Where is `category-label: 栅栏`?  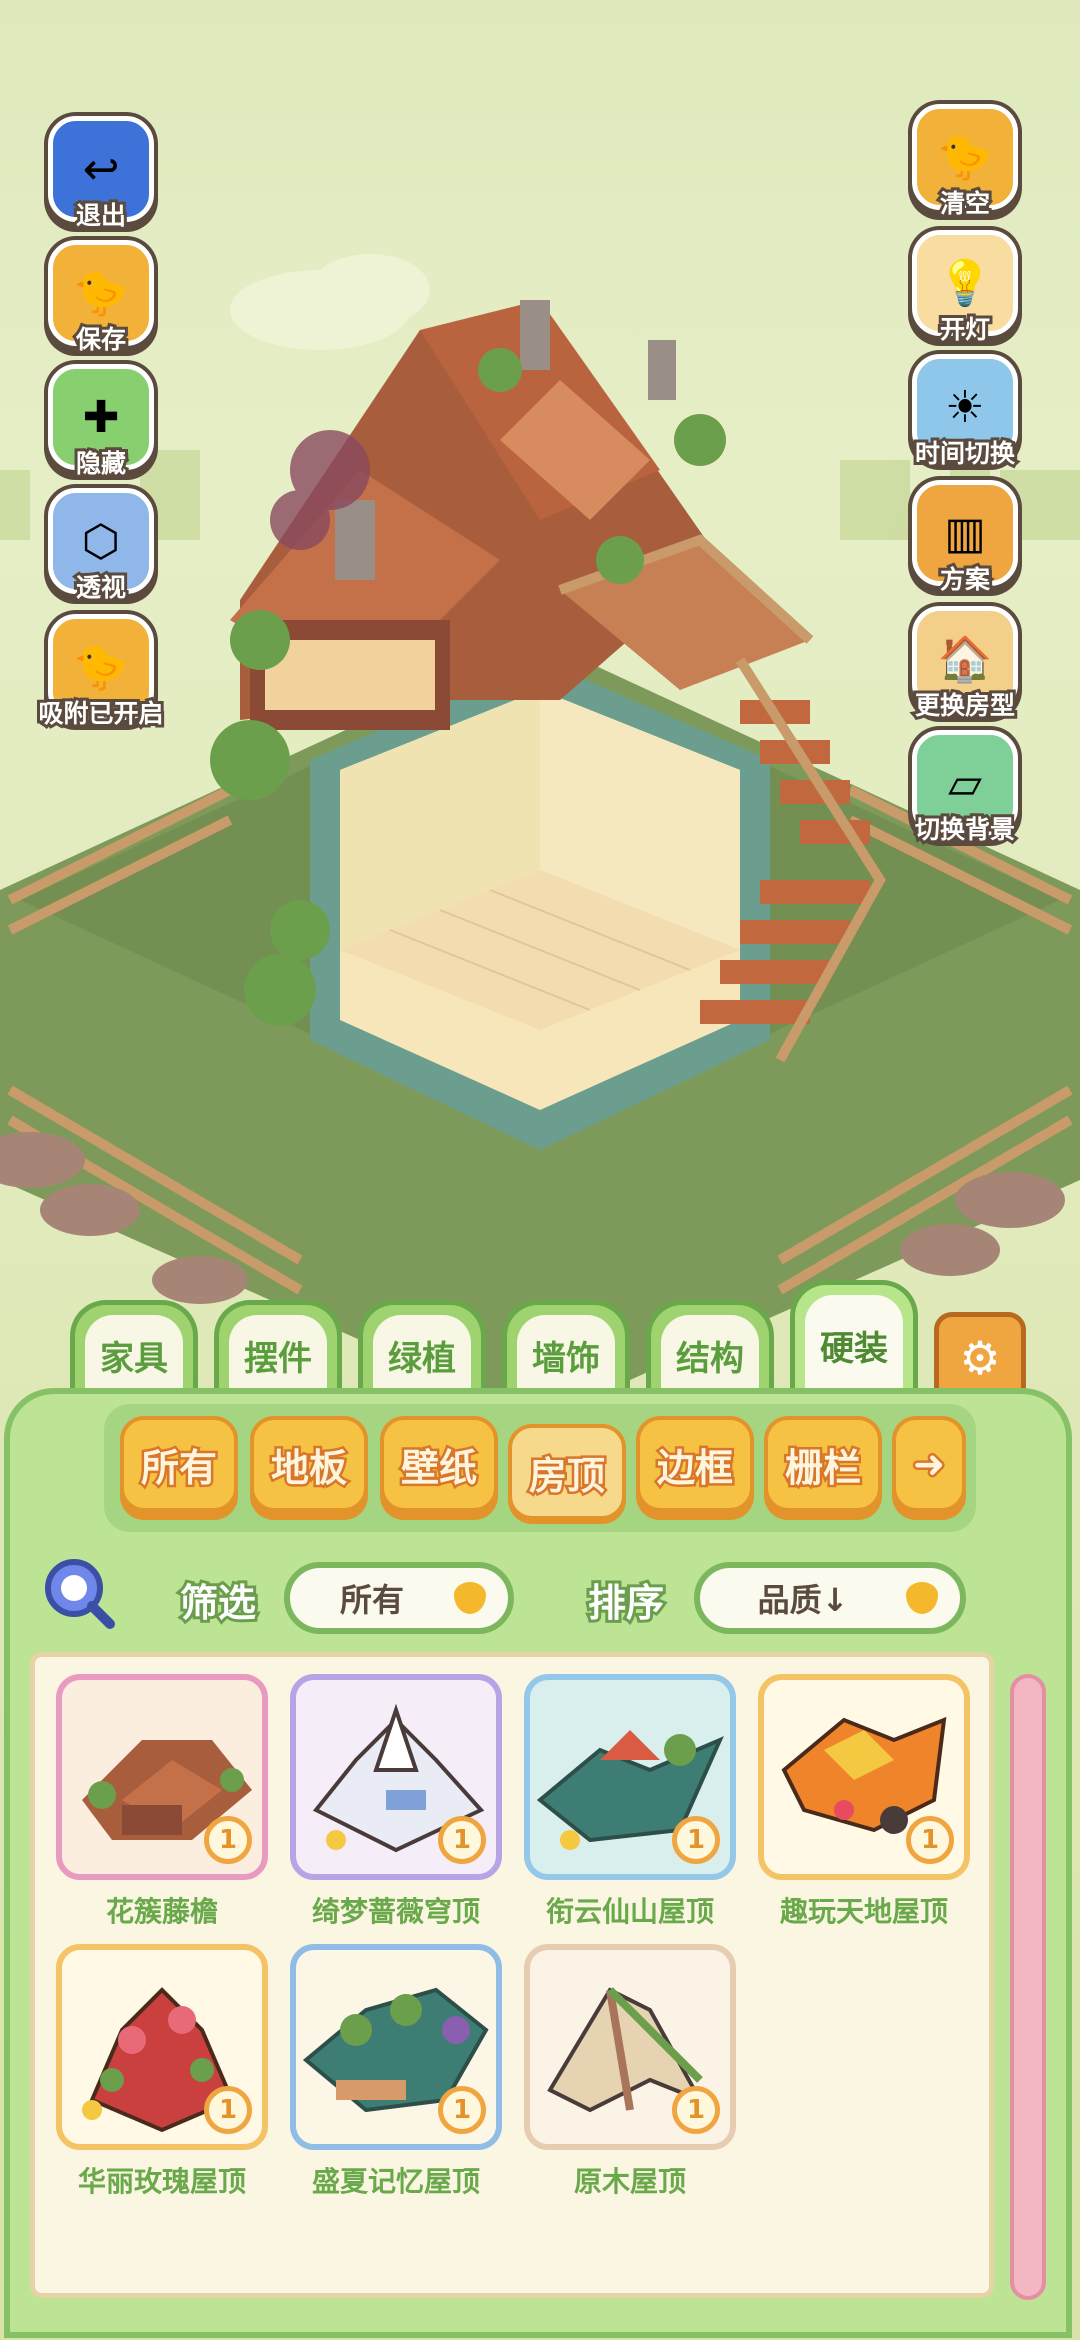 category-label: 栅栏 is located at coordinates (822, 1467).